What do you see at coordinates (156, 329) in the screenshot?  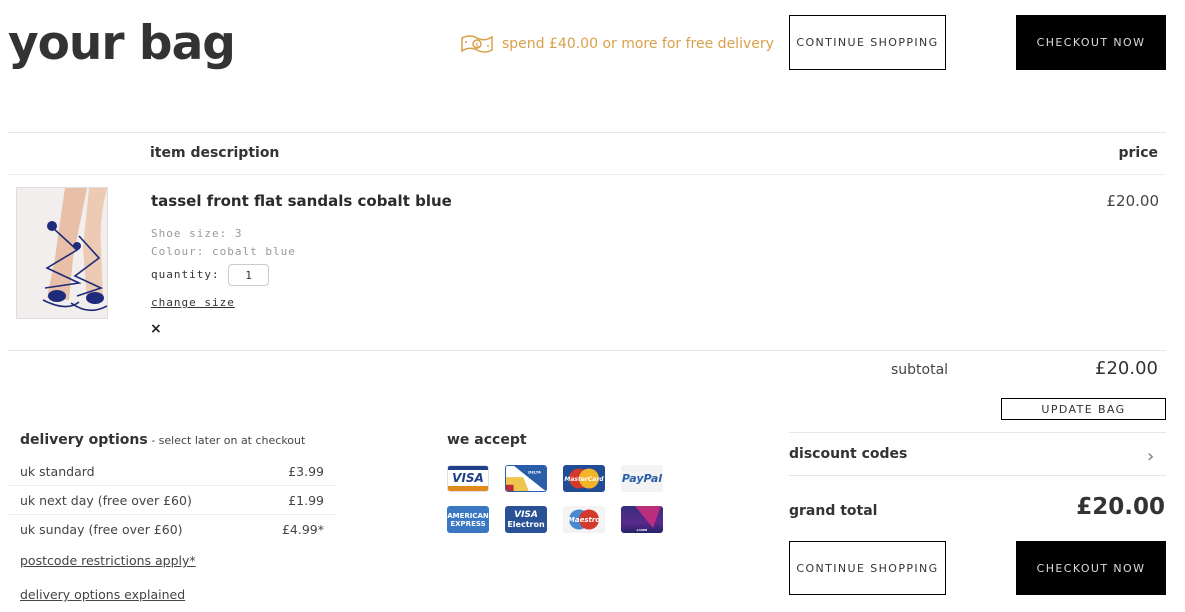 I see `remove-item-icon: ×` at bounding box center [156, 329].